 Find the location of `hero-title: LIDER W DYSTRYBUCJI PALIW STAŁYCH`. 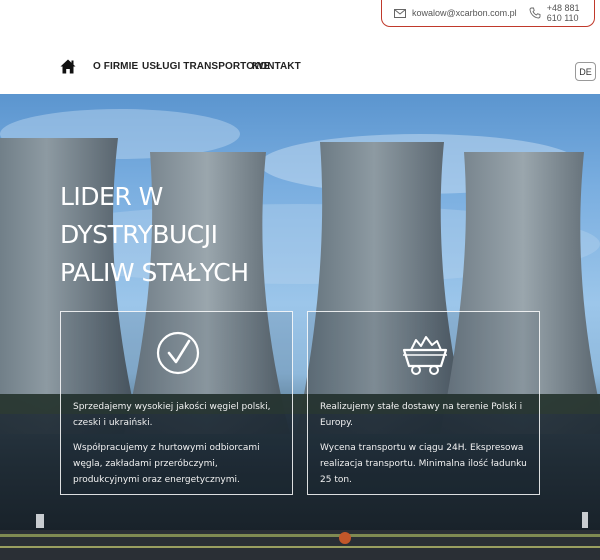

hero-title: LIDER W DYSTRYBUCJI PALIW STAŁYCH is located at coordinates (190, 235).